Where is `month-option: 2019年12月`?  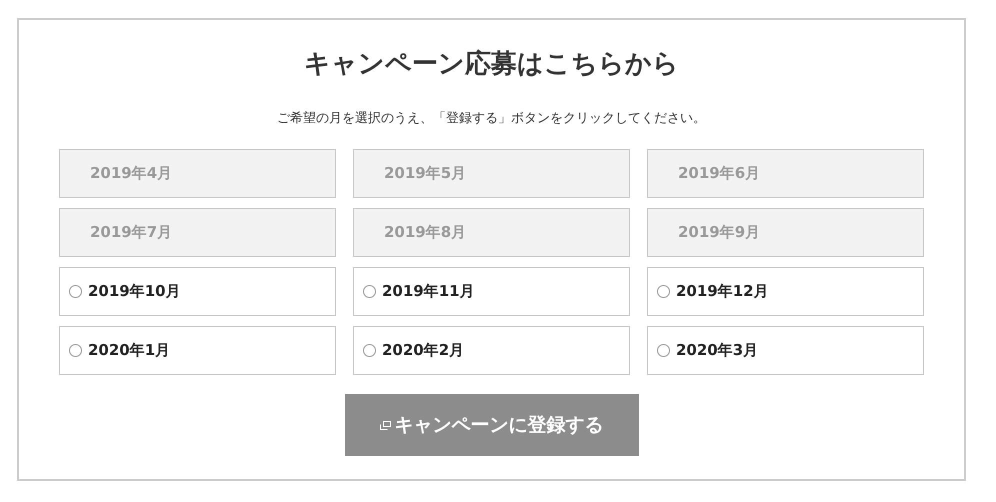
month-option: 2019年12月 is located at coordinates (785, 291).